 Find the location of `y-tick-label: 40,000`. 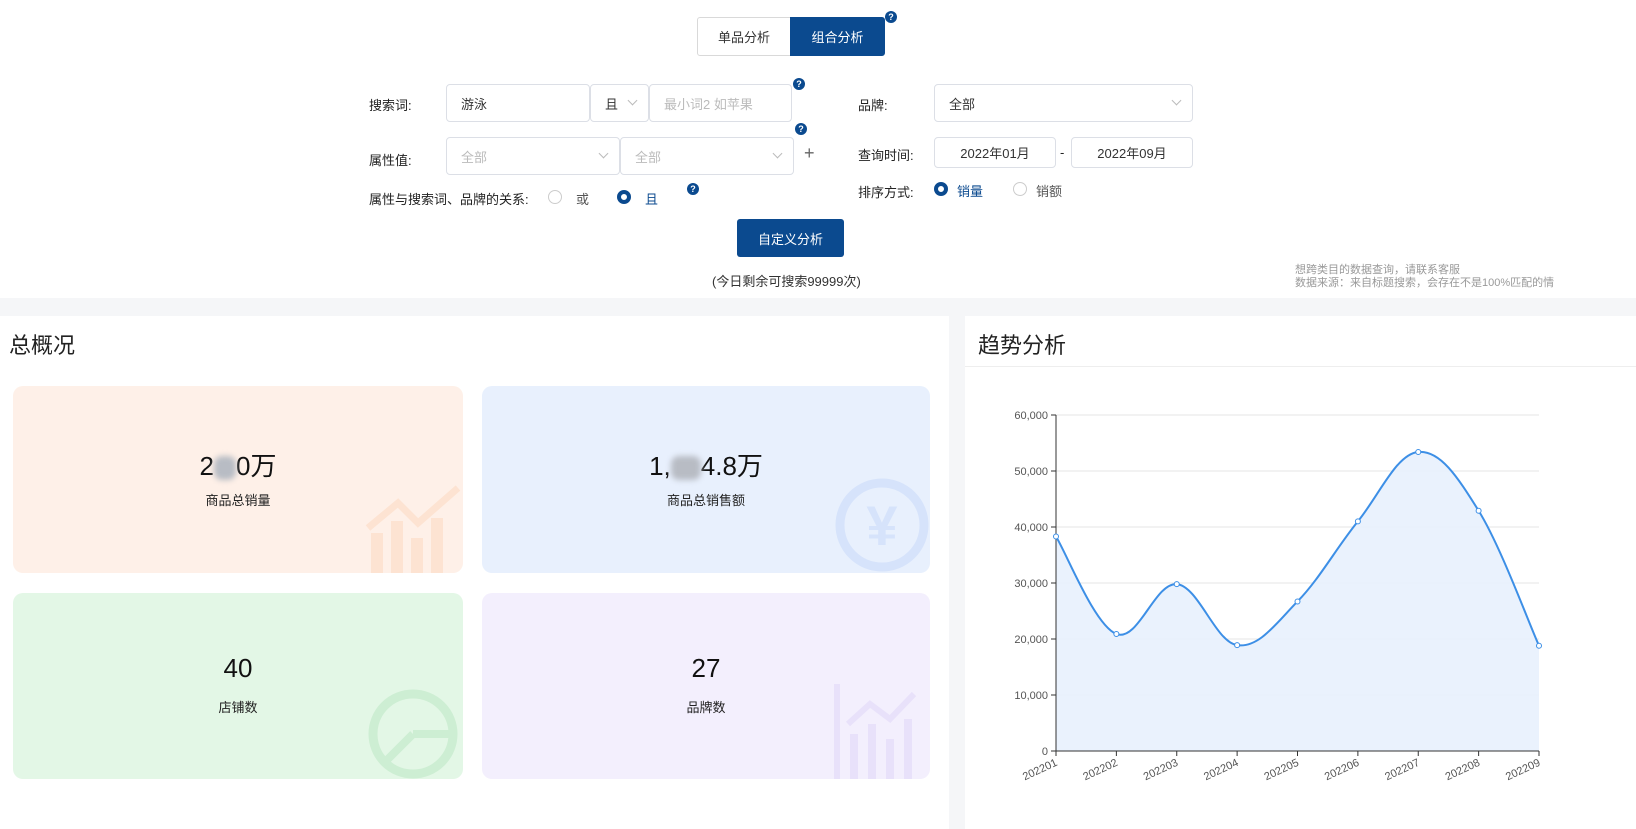

y-tick-label: 40,000 is located at coordinates (1031, 528).